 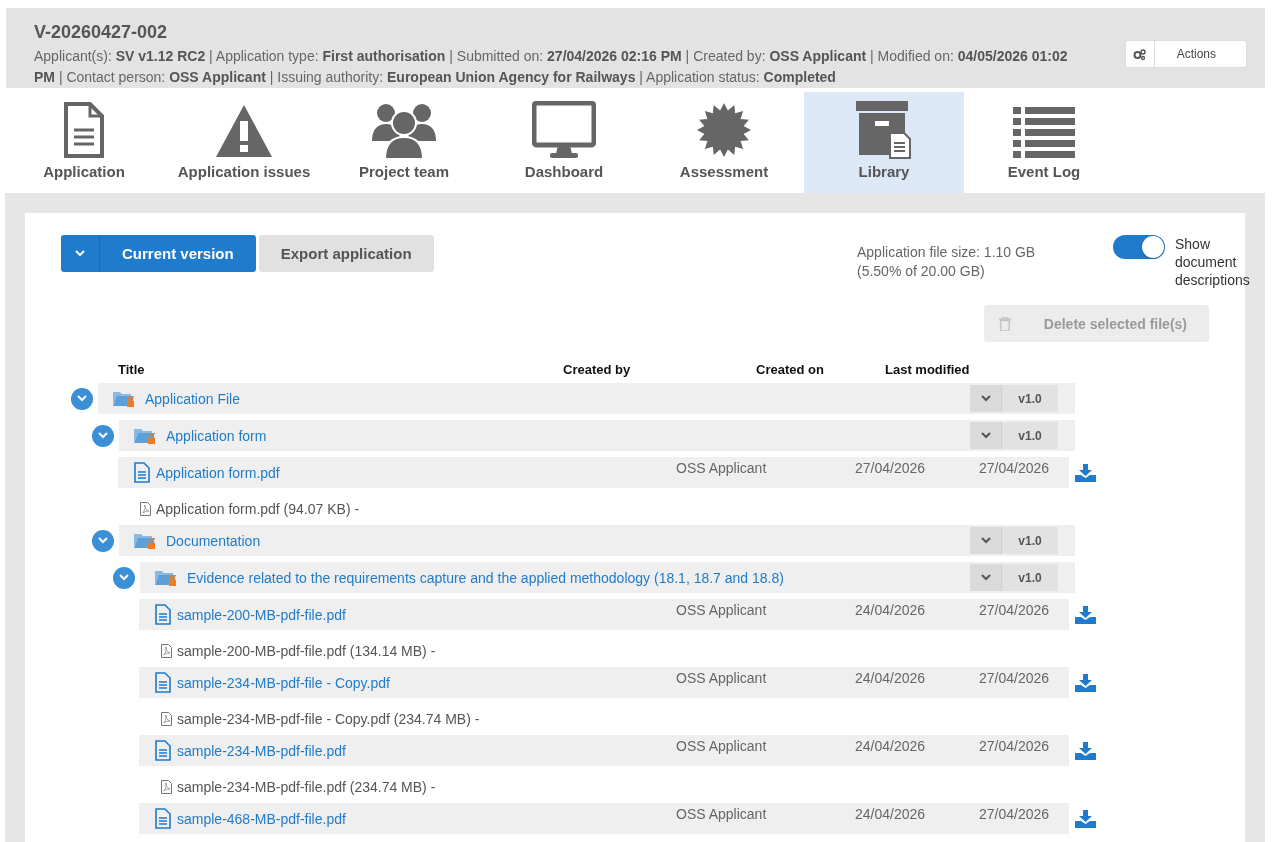 I want to click on file-row: sample-234-MB-pdf-file.pdf OSS Applicant 24/04/2026 27/04/2026, so click(x=604, y=750).